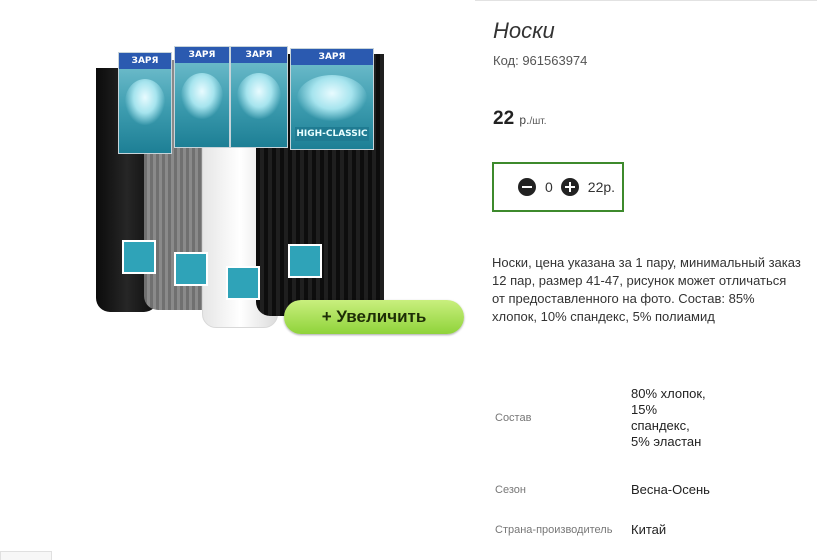  I want to click on property-value: Китай, so click(649, 529).